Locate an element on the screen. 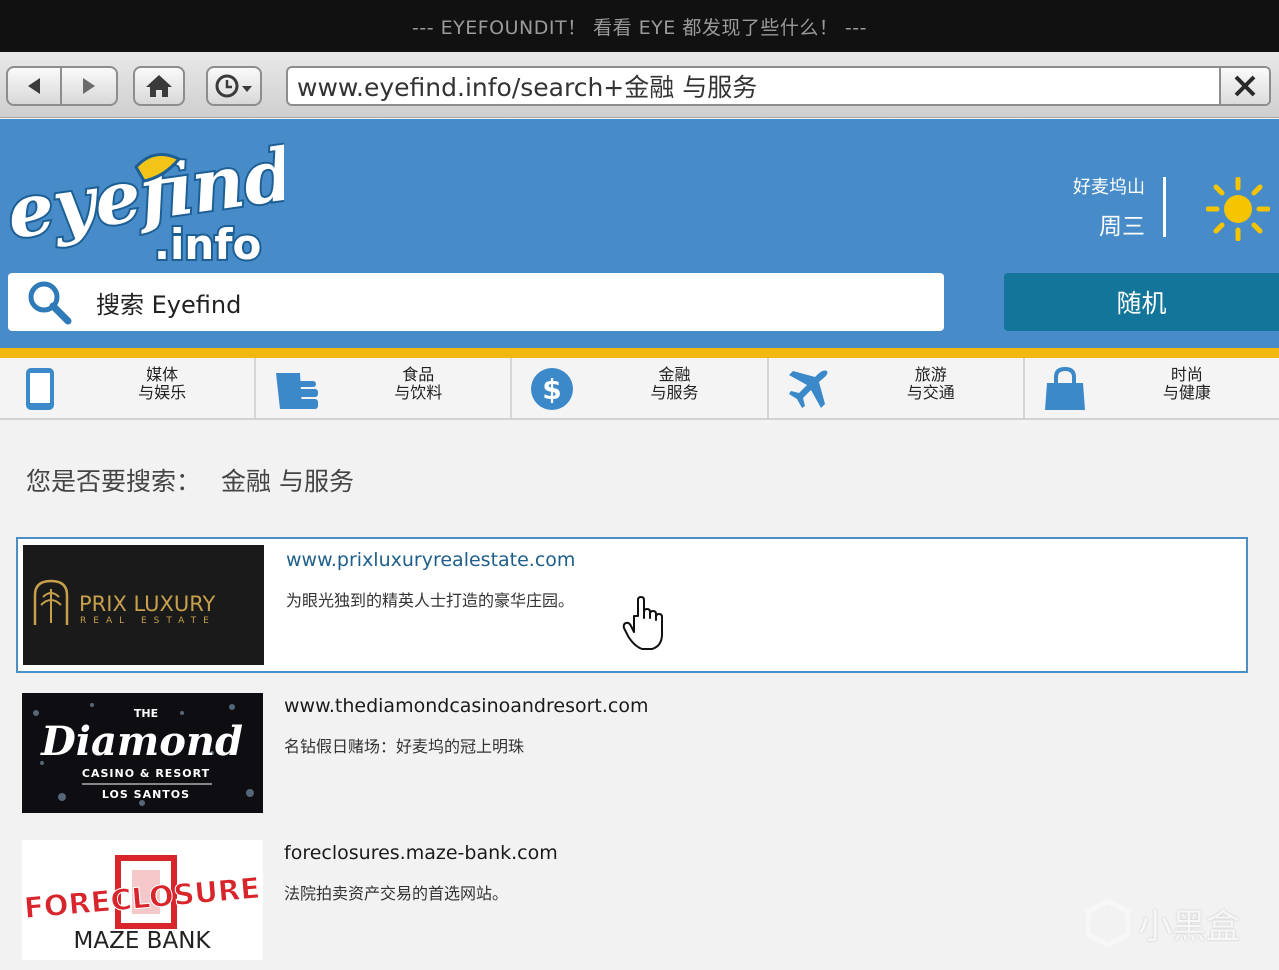 The height and width of the screenshot is (970, 1279). category-label-line2: 与娱乐 is located at coordinates (162, 392).